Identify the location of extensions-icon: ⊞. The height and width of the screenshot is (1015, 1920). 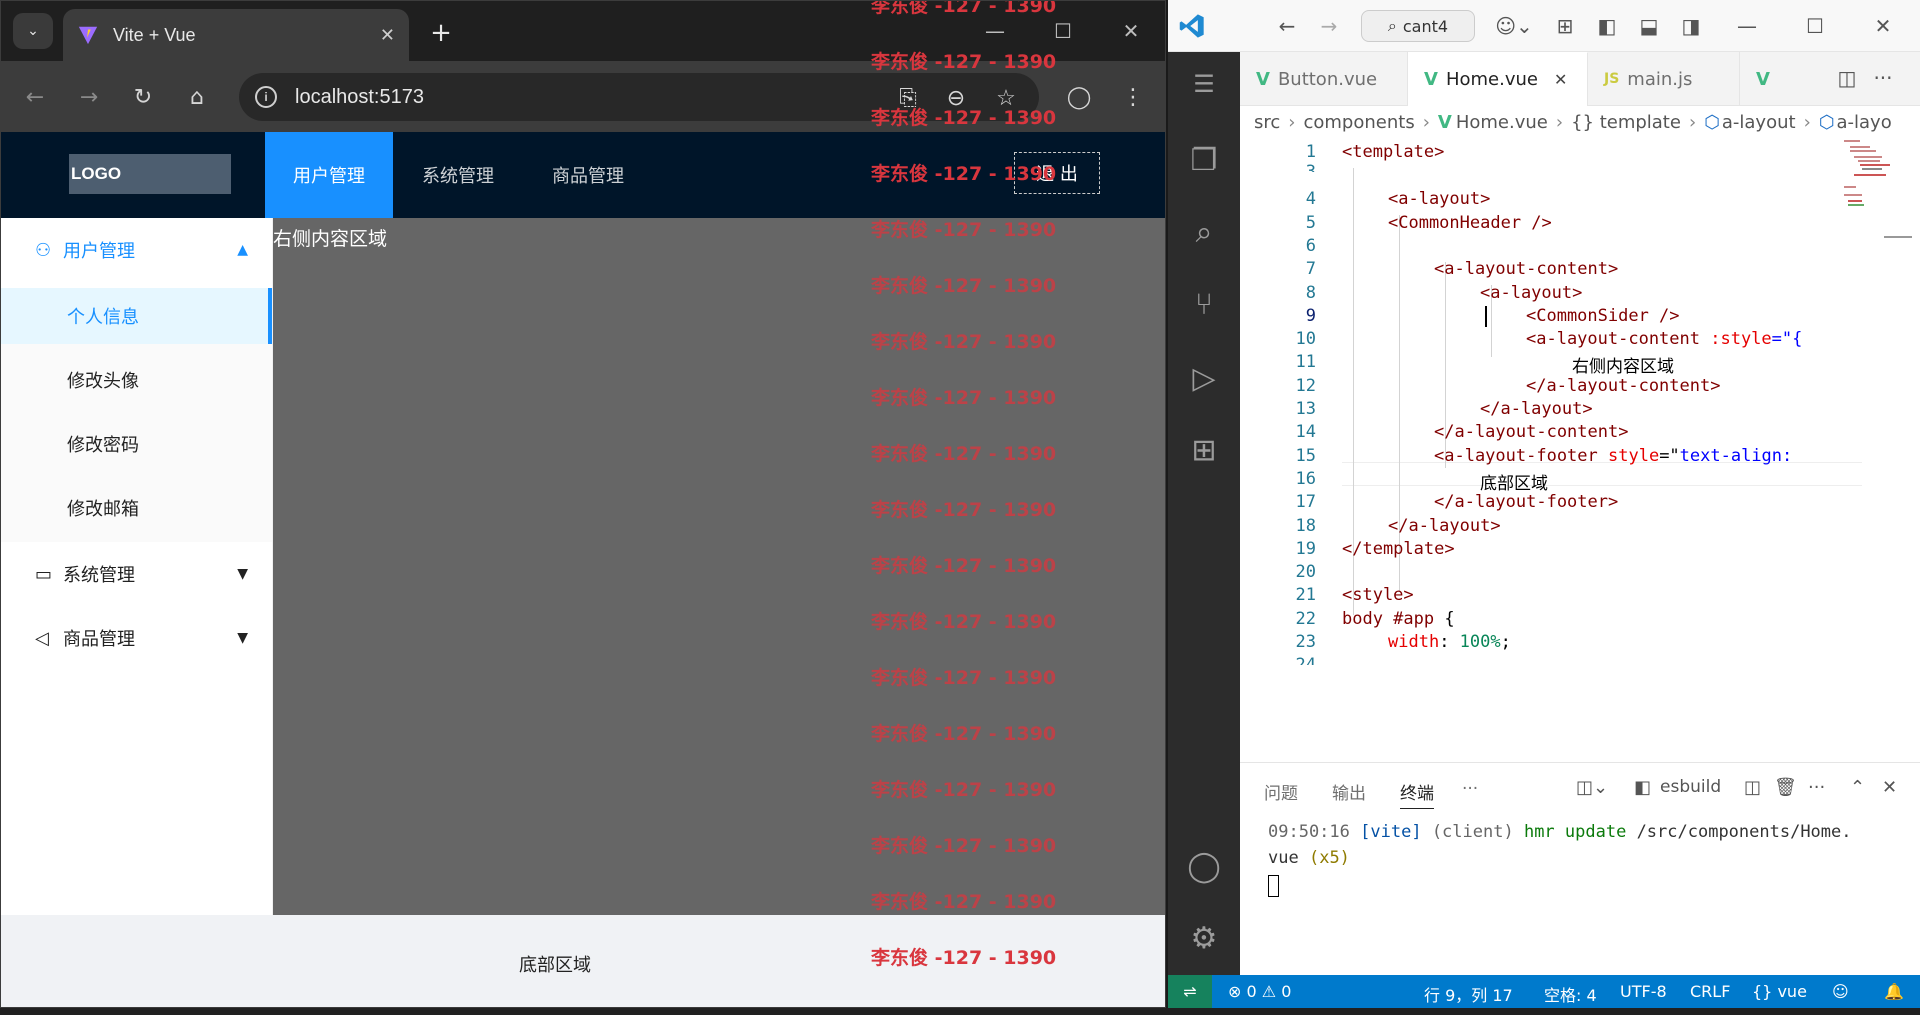
(1204, 450).